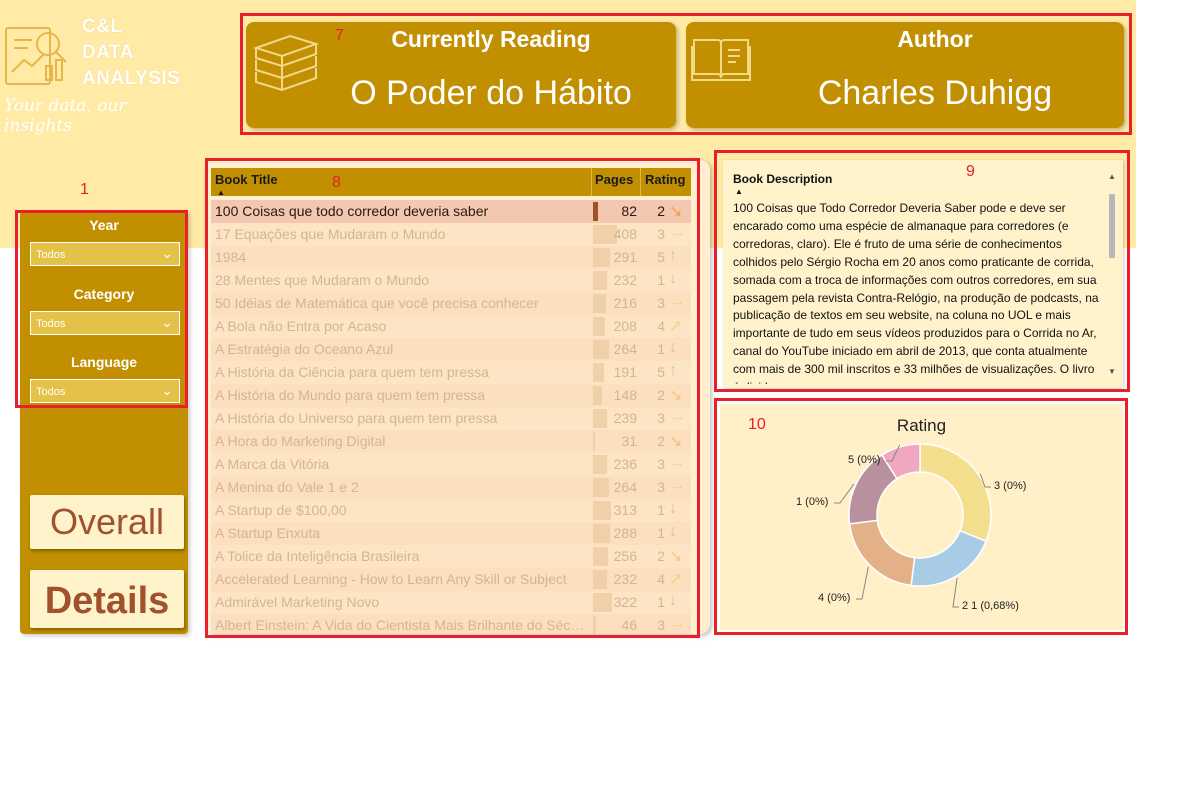 Image resolution: width=1179 pixels, height=798 pixels. Describe the element at coordinates (922, 271) in the screenshot. I see `annotation-box-description` at that location.